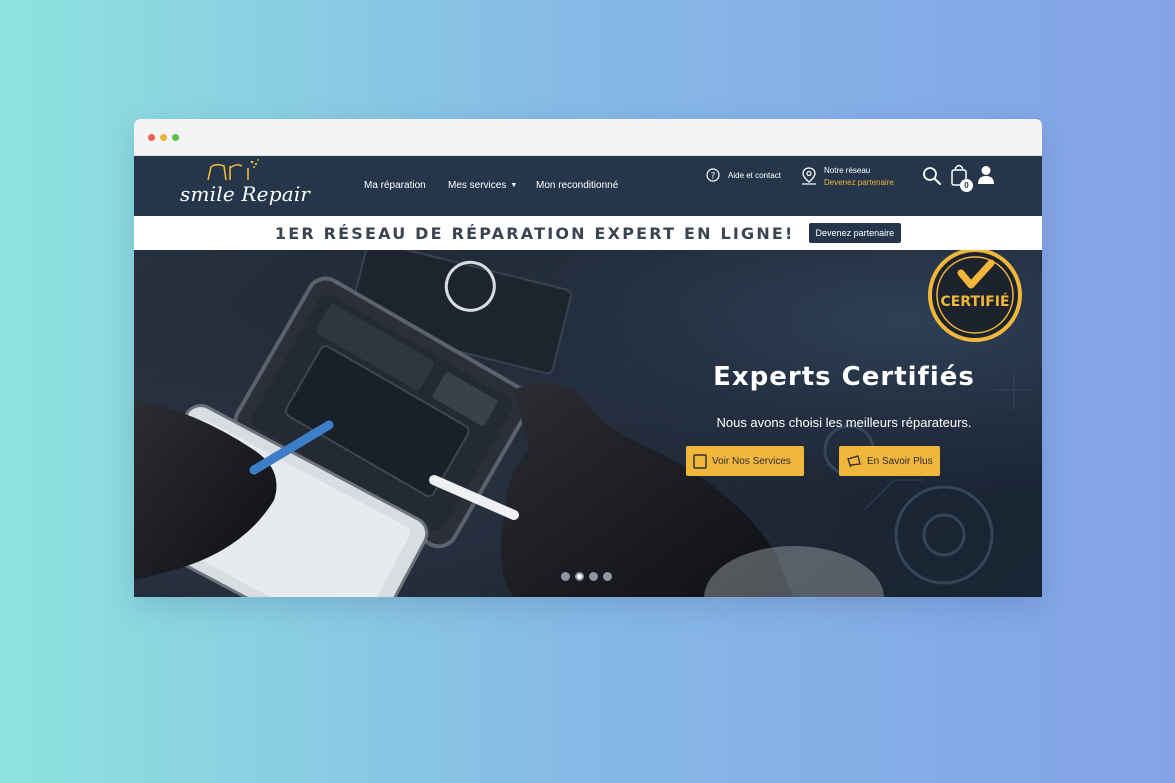  What do you see at coordinates (986, 175) in the screenshot?
I see `user-icon` at bounding box center [986, 175].